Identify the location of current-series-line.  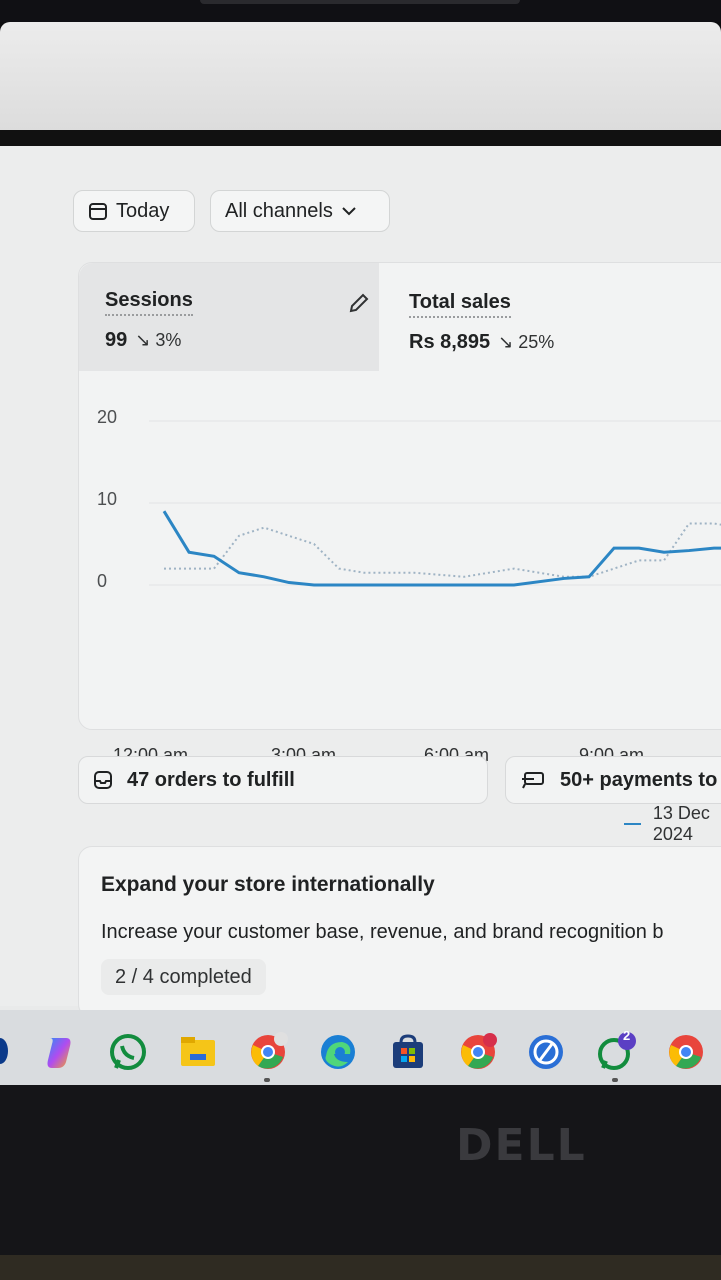
(441, 548).